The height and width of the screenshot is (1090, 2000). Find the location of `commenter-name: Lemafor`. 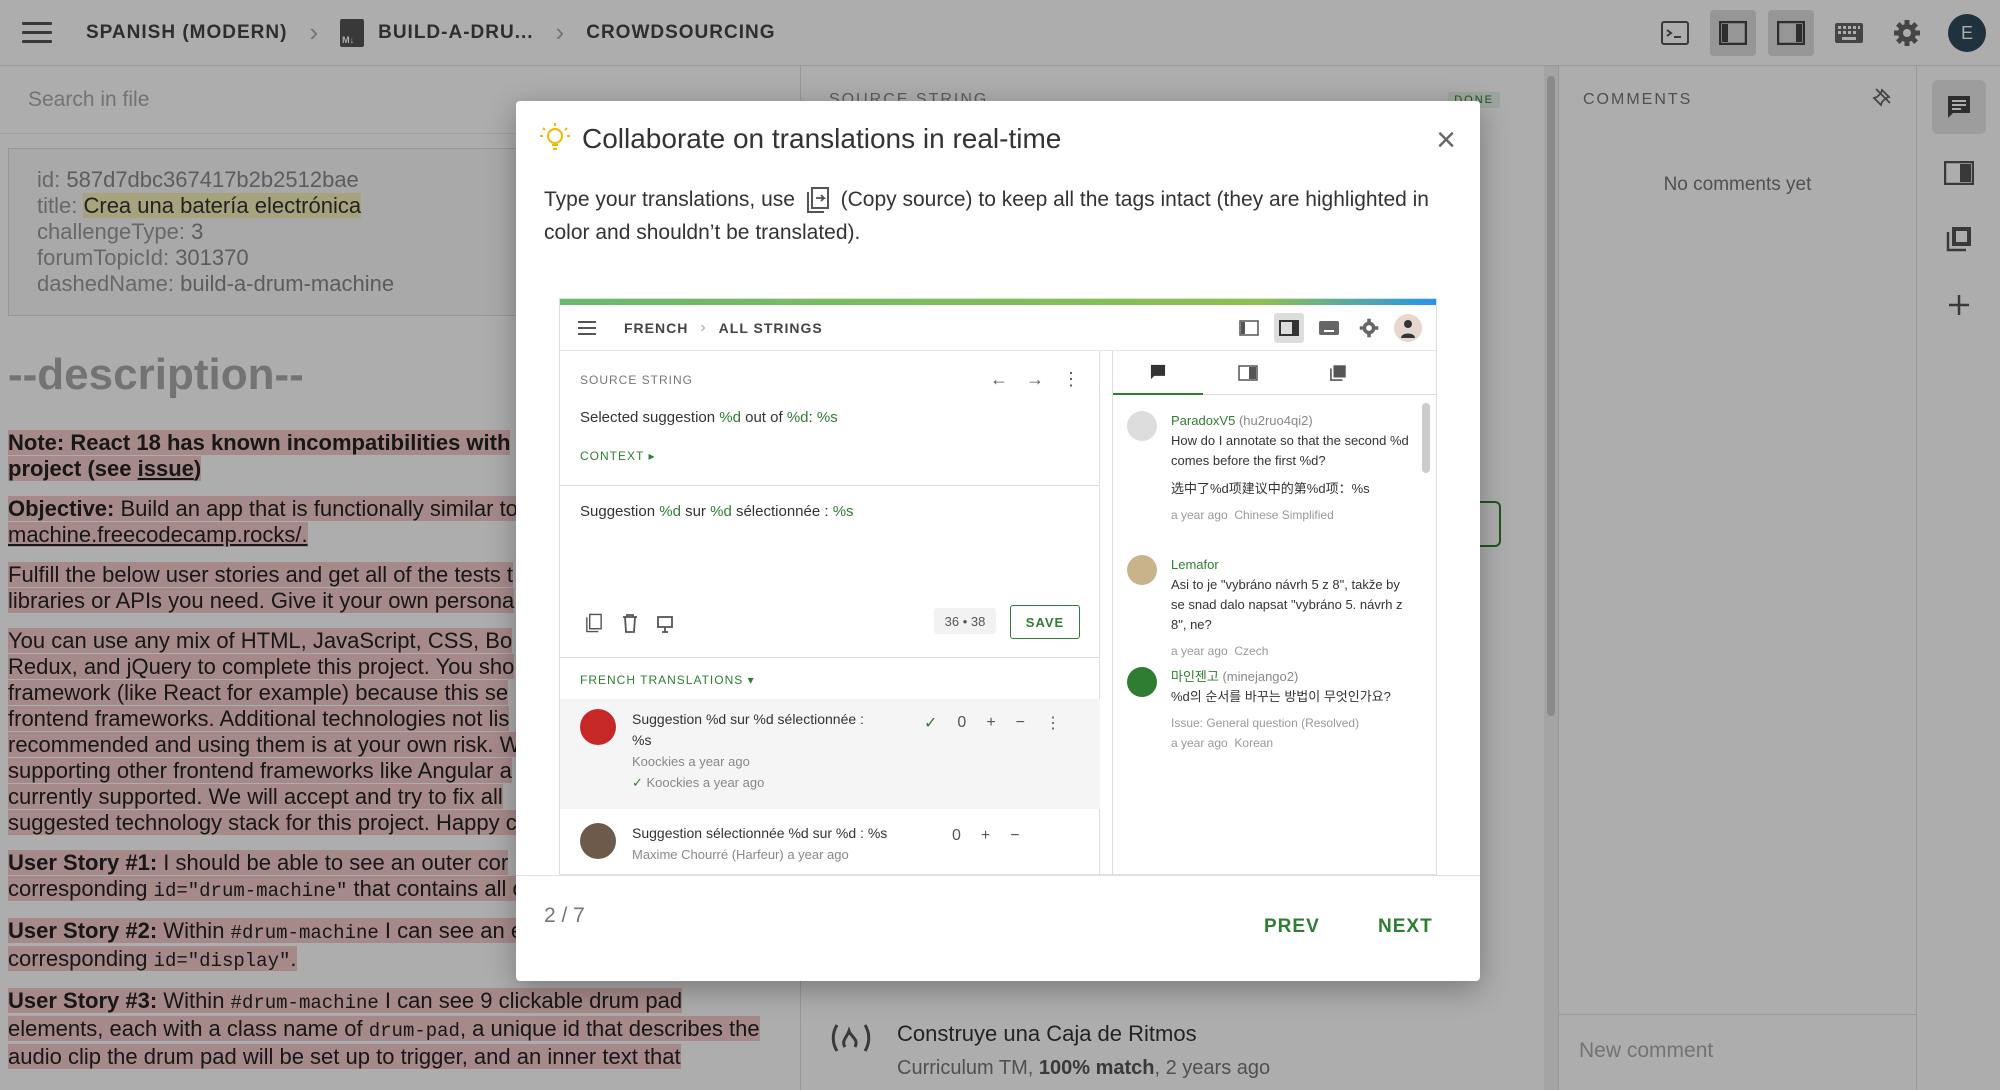

commenter-name: Lemafor is located at coordinates (1195, 564).